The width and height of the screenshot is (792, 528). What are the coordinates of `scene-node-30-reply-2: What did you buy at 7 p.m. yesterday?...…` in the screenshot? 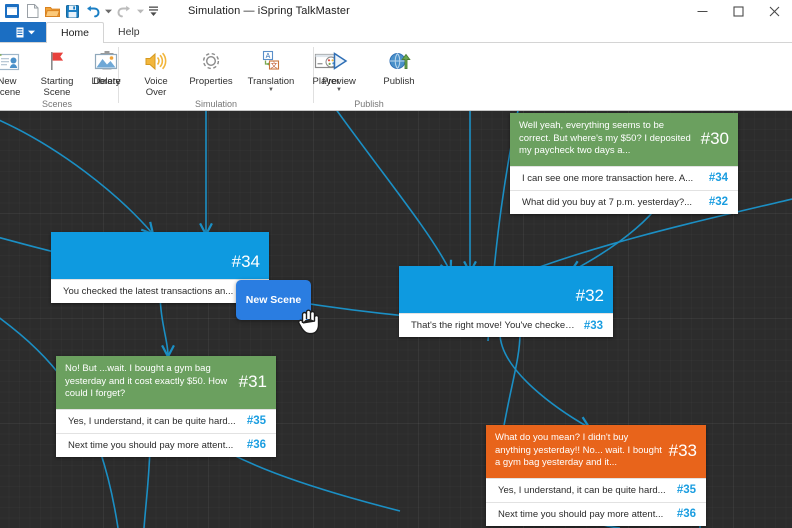 It's located at (624, 201).